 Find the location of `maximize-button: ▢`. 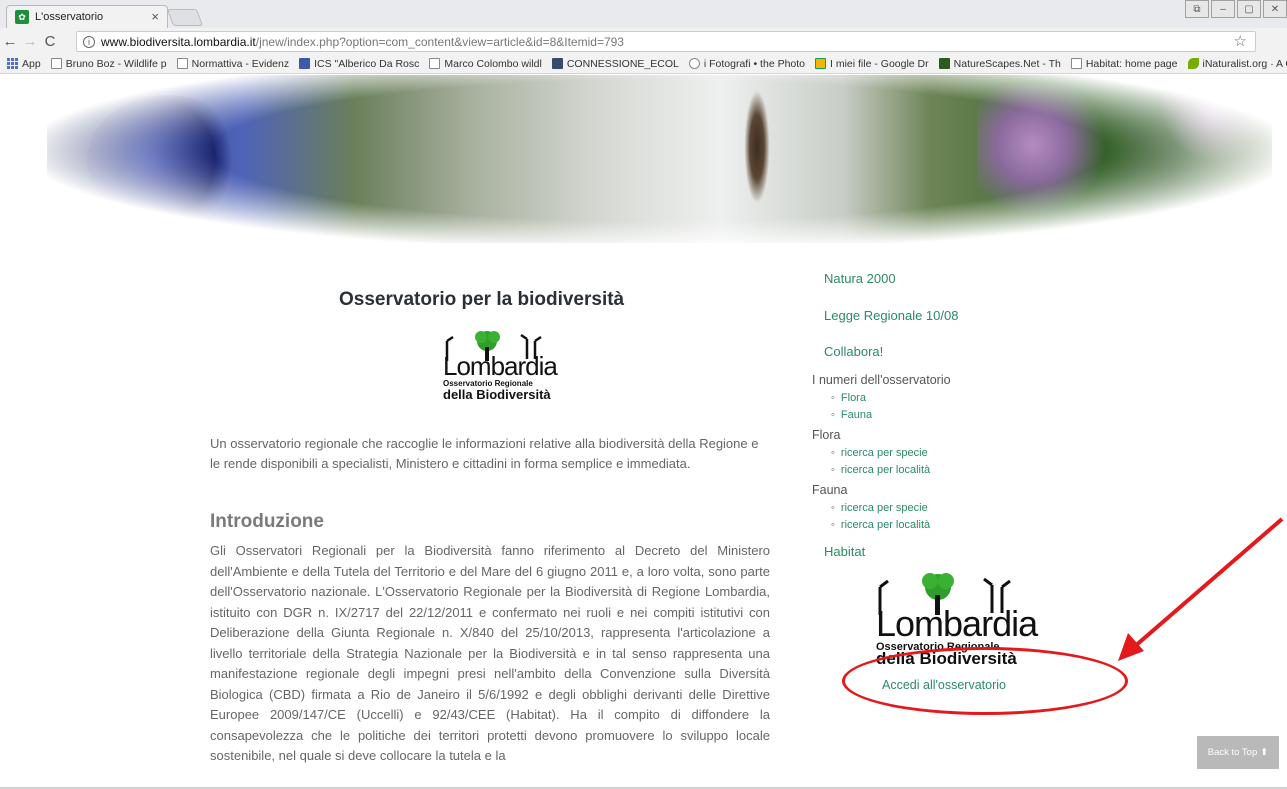

maximize-button: ▢ is located at coordinates (1249, 9).